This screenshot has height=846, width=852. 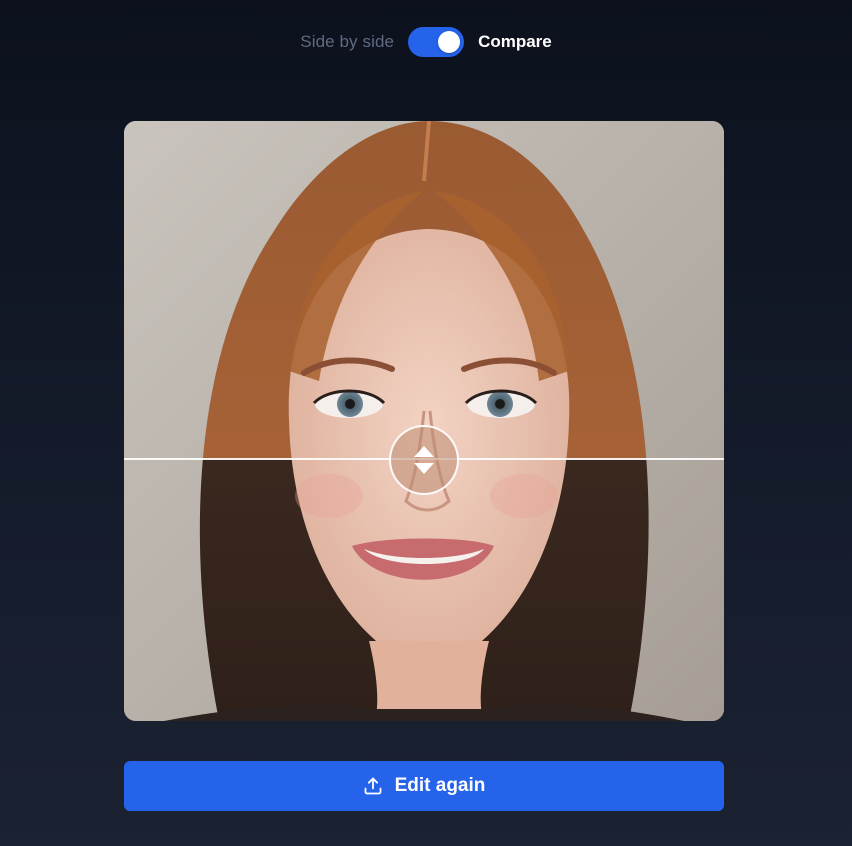 I want to click on view-mode-switch, so click(x=436, y=42).